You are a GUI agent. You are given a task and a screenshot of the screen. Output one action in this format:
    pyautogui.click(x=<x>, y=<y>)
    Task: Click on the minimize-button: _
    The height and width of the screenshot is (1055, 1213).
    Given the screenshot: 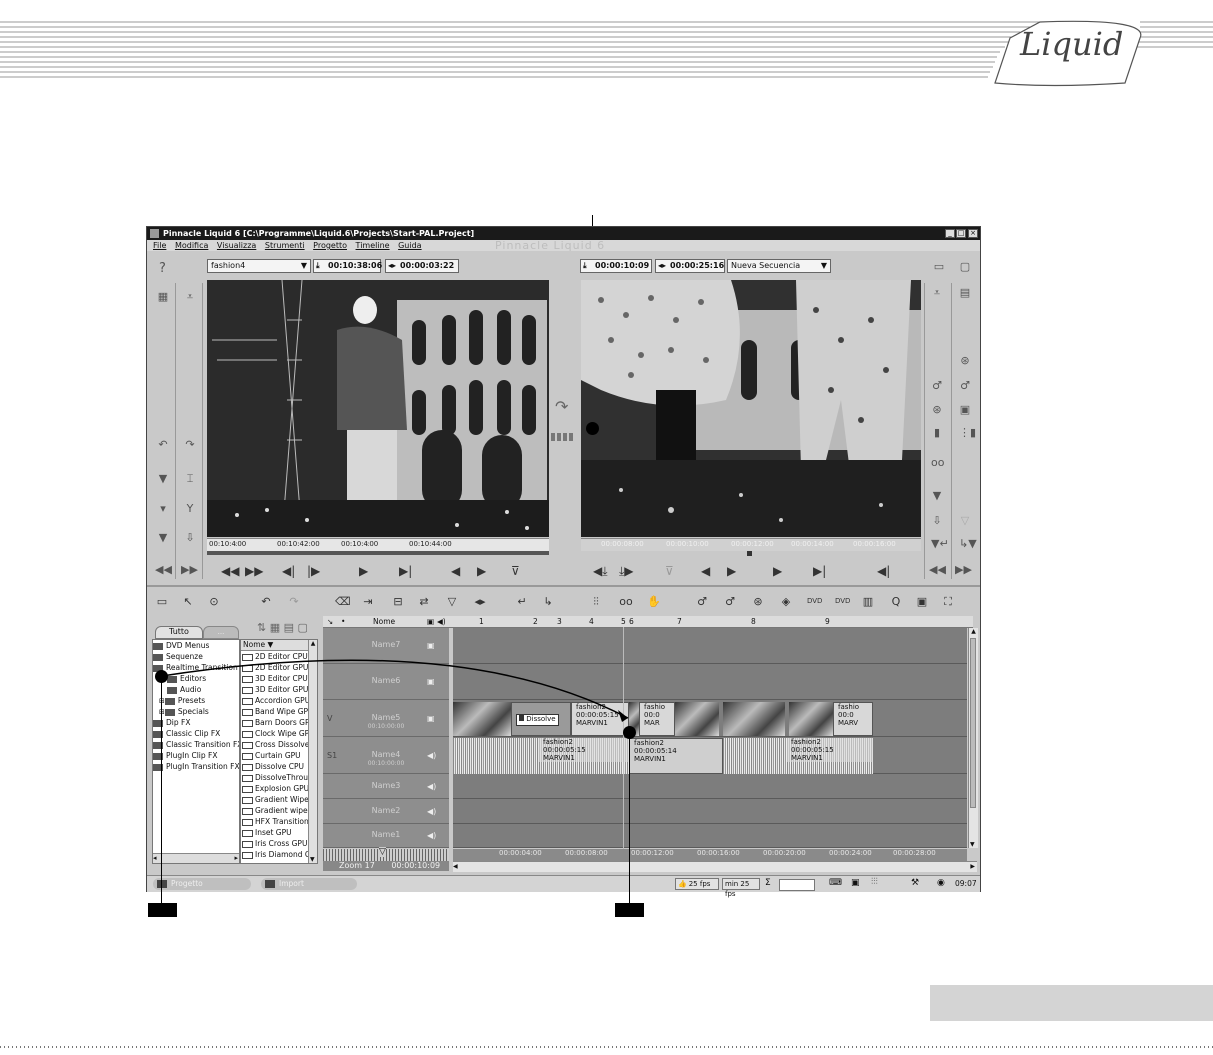 What is the action you would take?
    pyautogui.click(x=950, y=233)
    